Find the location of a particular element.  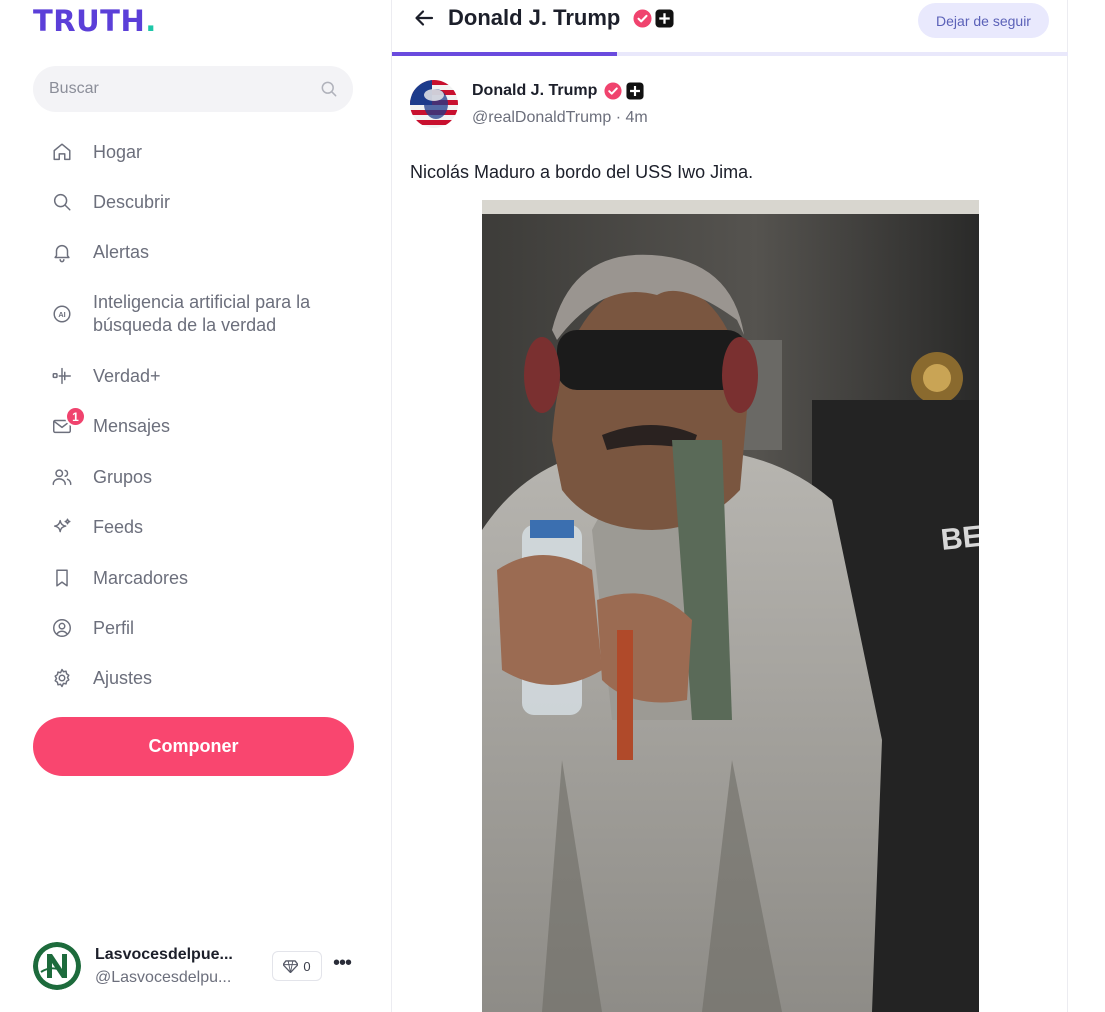

home-icon is located at coordinates (62, 152).